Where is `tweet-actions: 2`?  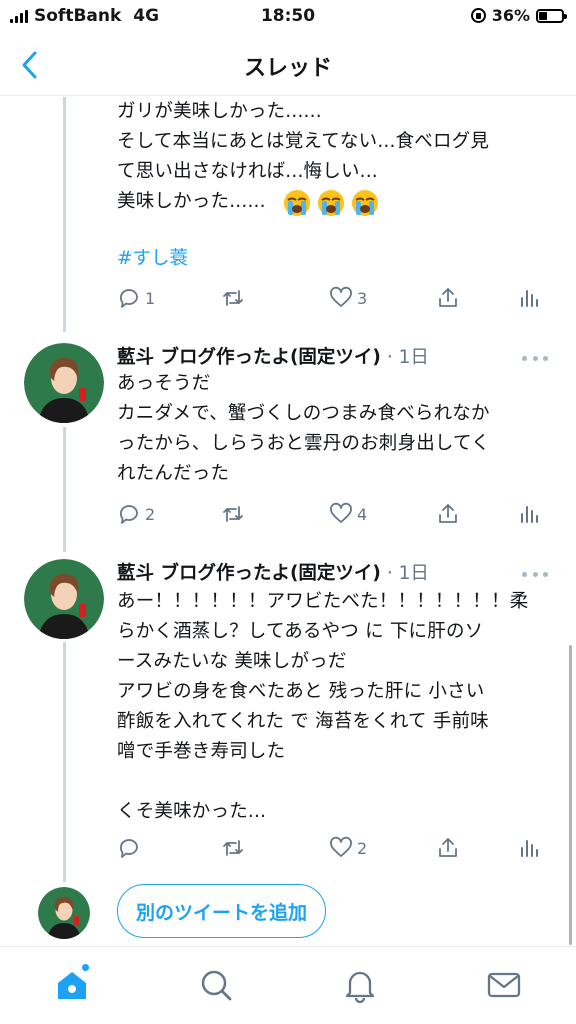 tweet-actions: 2 is located at coordinates (332, 848).